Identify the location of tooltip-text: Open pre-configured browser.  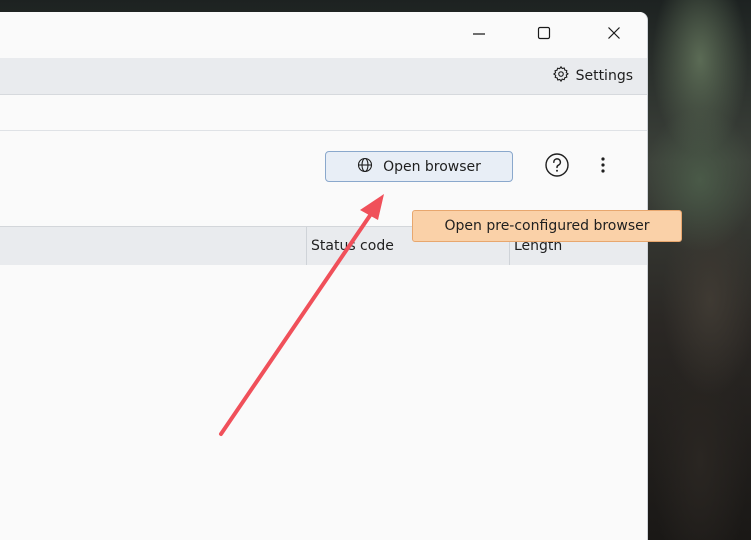
(547, 226).